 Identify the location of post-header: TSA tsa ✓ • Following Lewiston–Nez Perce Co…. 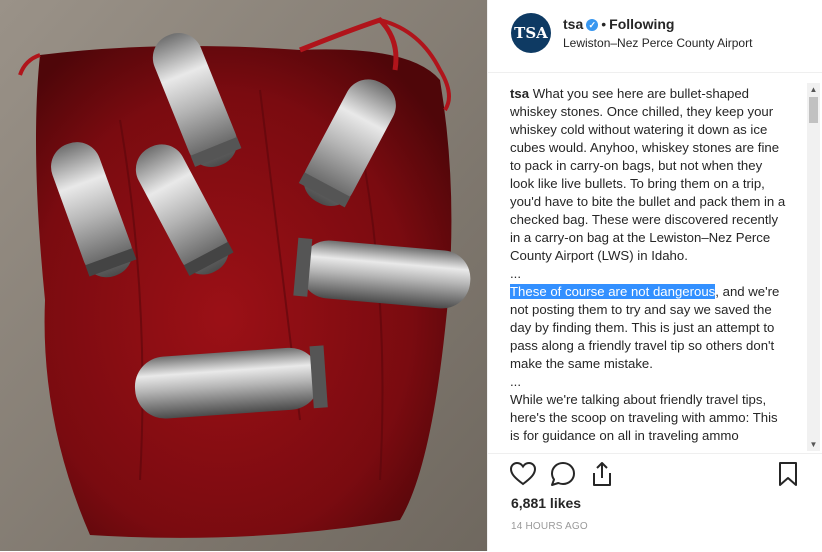
(655, 36).